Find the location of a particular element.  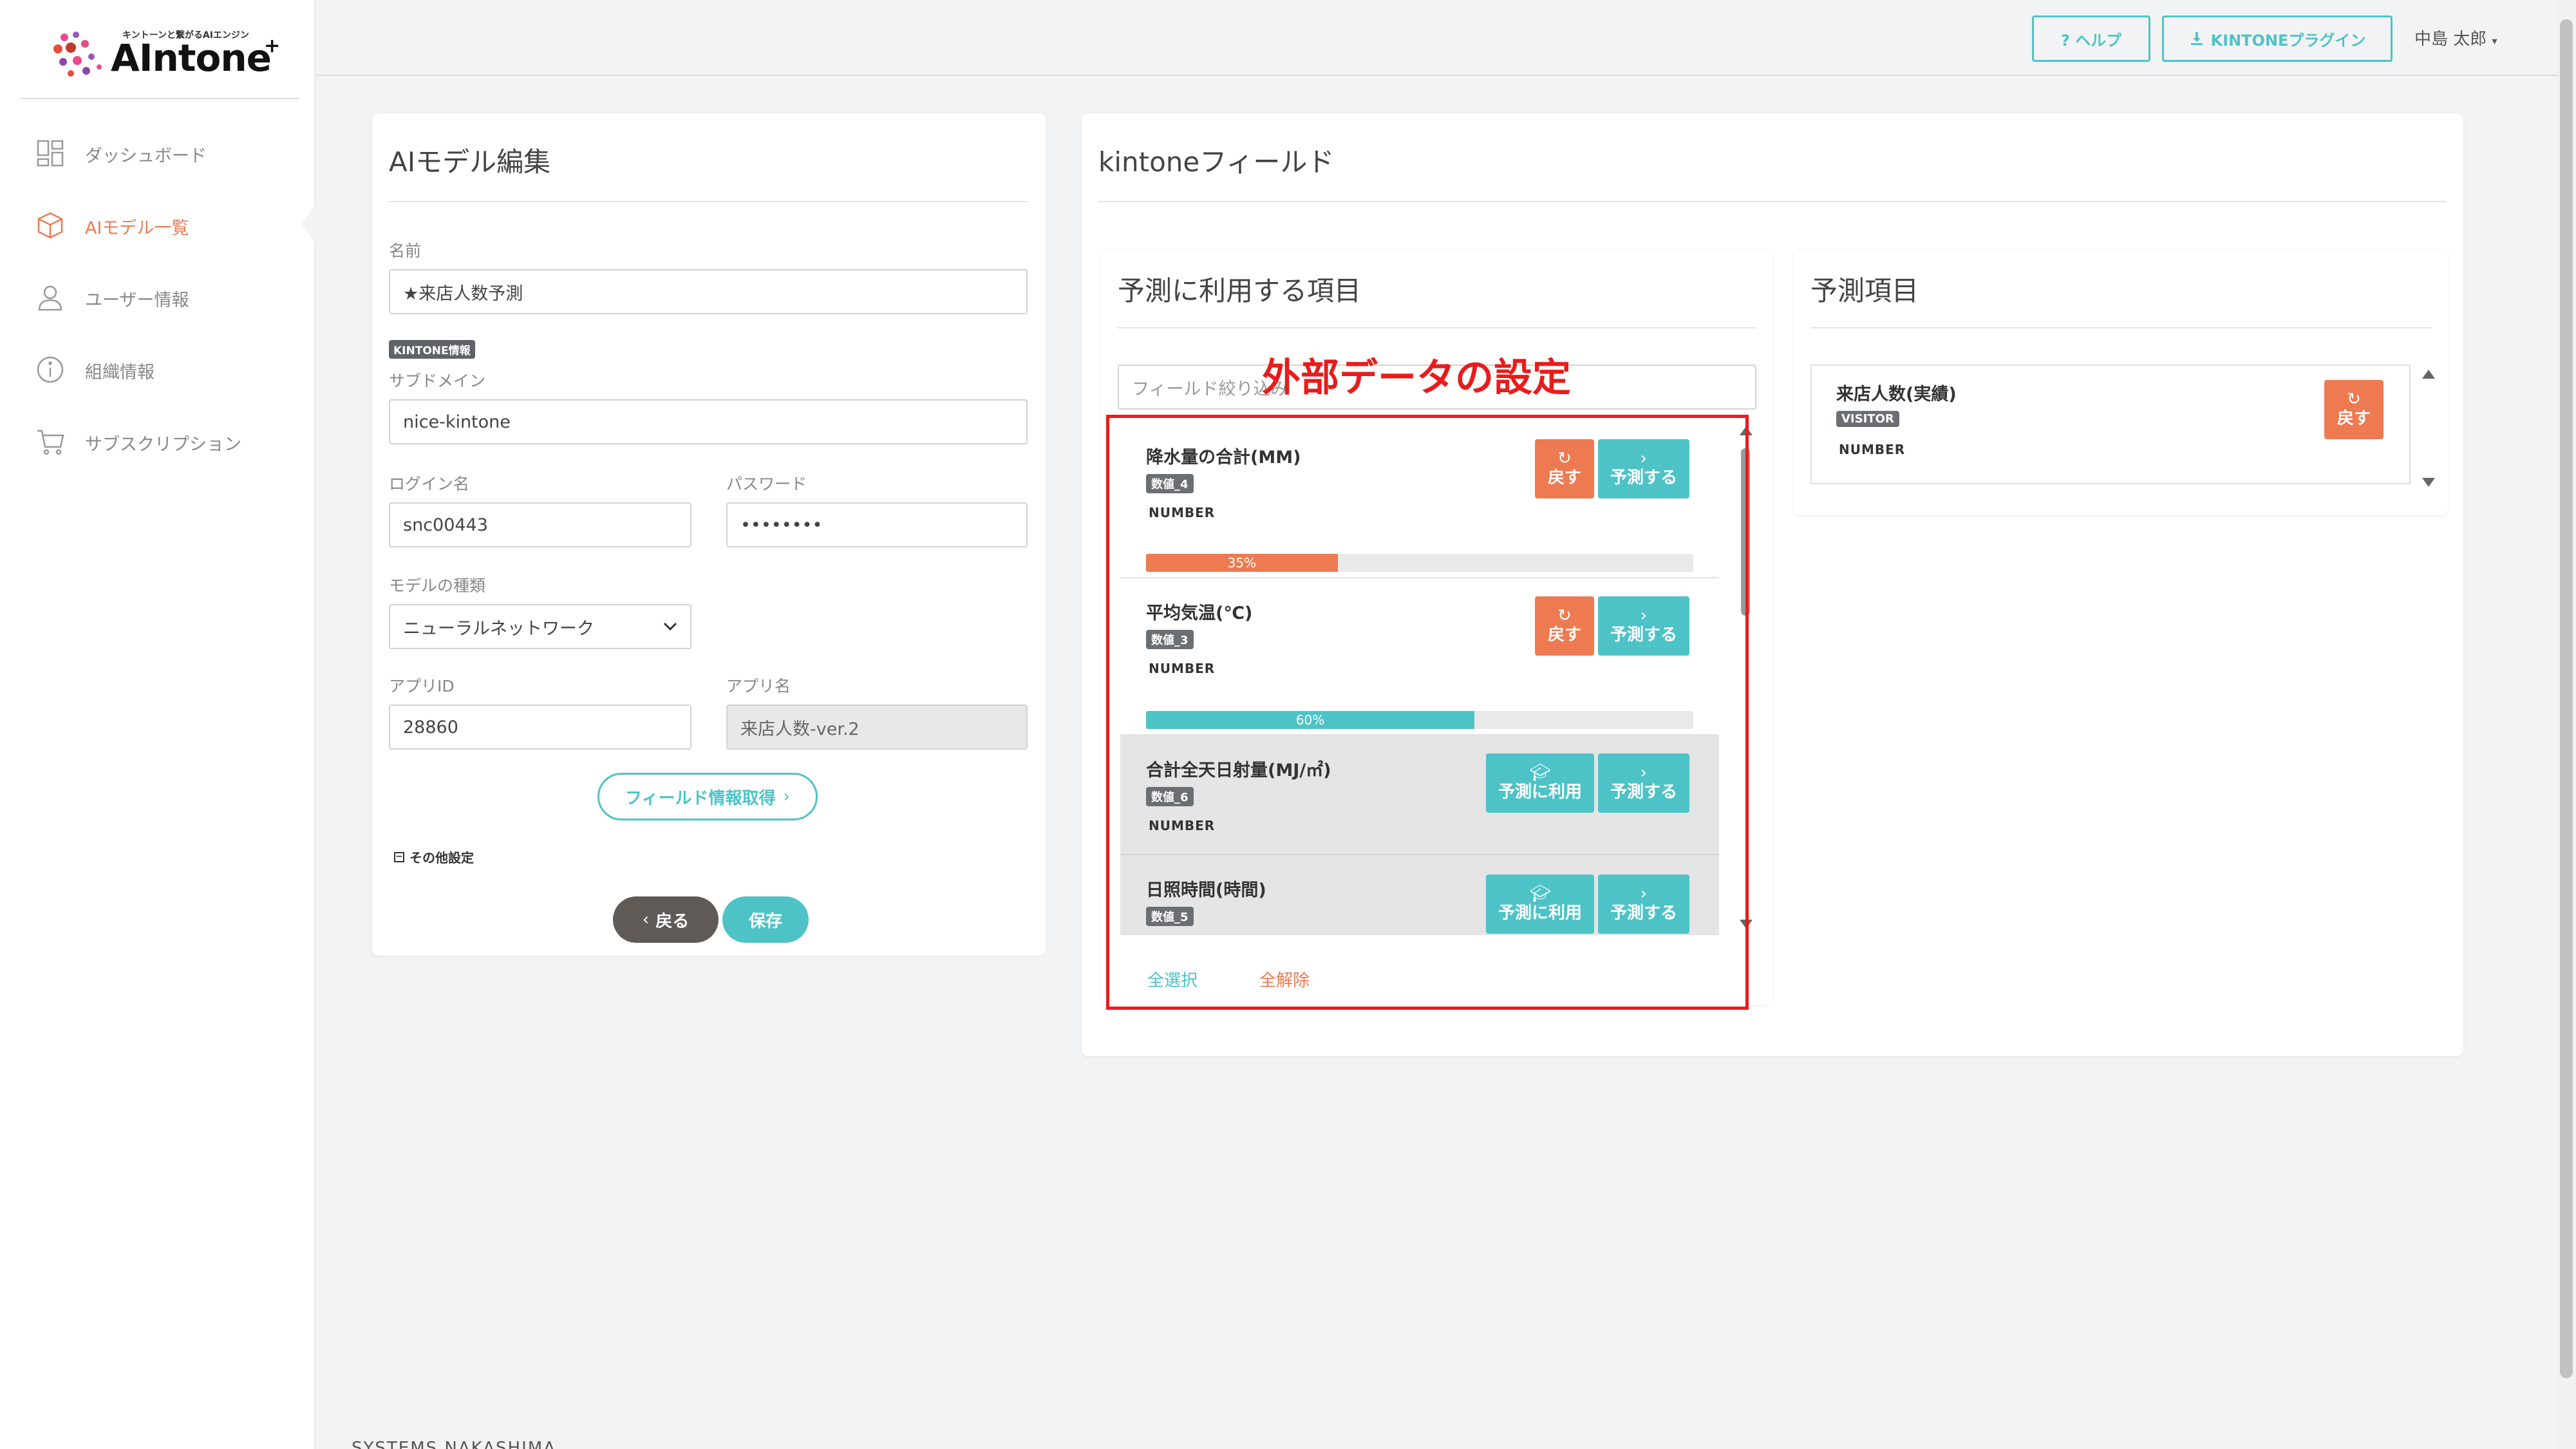

kintone-card-divider is located at coordinates (1772, 201).